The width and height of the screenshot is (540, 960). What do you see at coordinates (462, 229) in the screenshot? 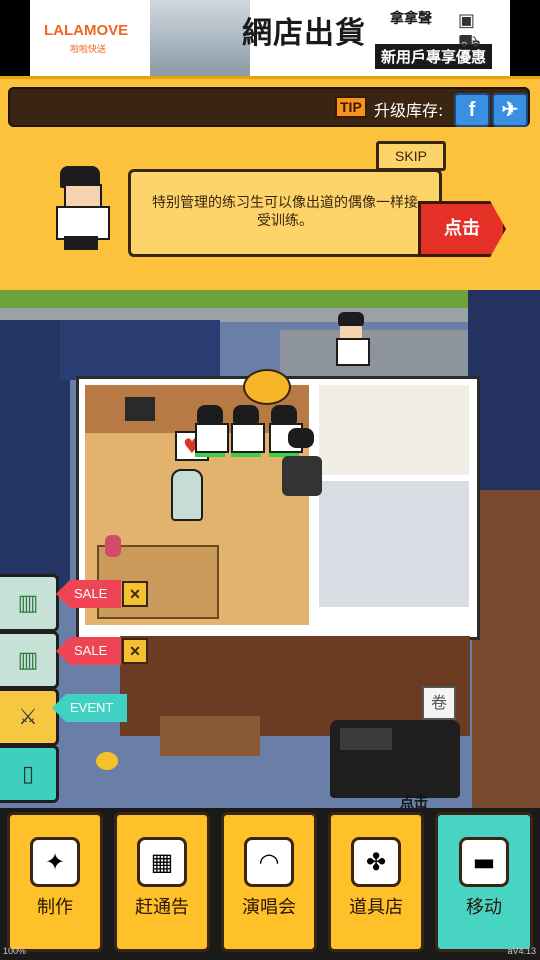
I see `tap-continue-button: 点击` at bounding box center [462, 229].